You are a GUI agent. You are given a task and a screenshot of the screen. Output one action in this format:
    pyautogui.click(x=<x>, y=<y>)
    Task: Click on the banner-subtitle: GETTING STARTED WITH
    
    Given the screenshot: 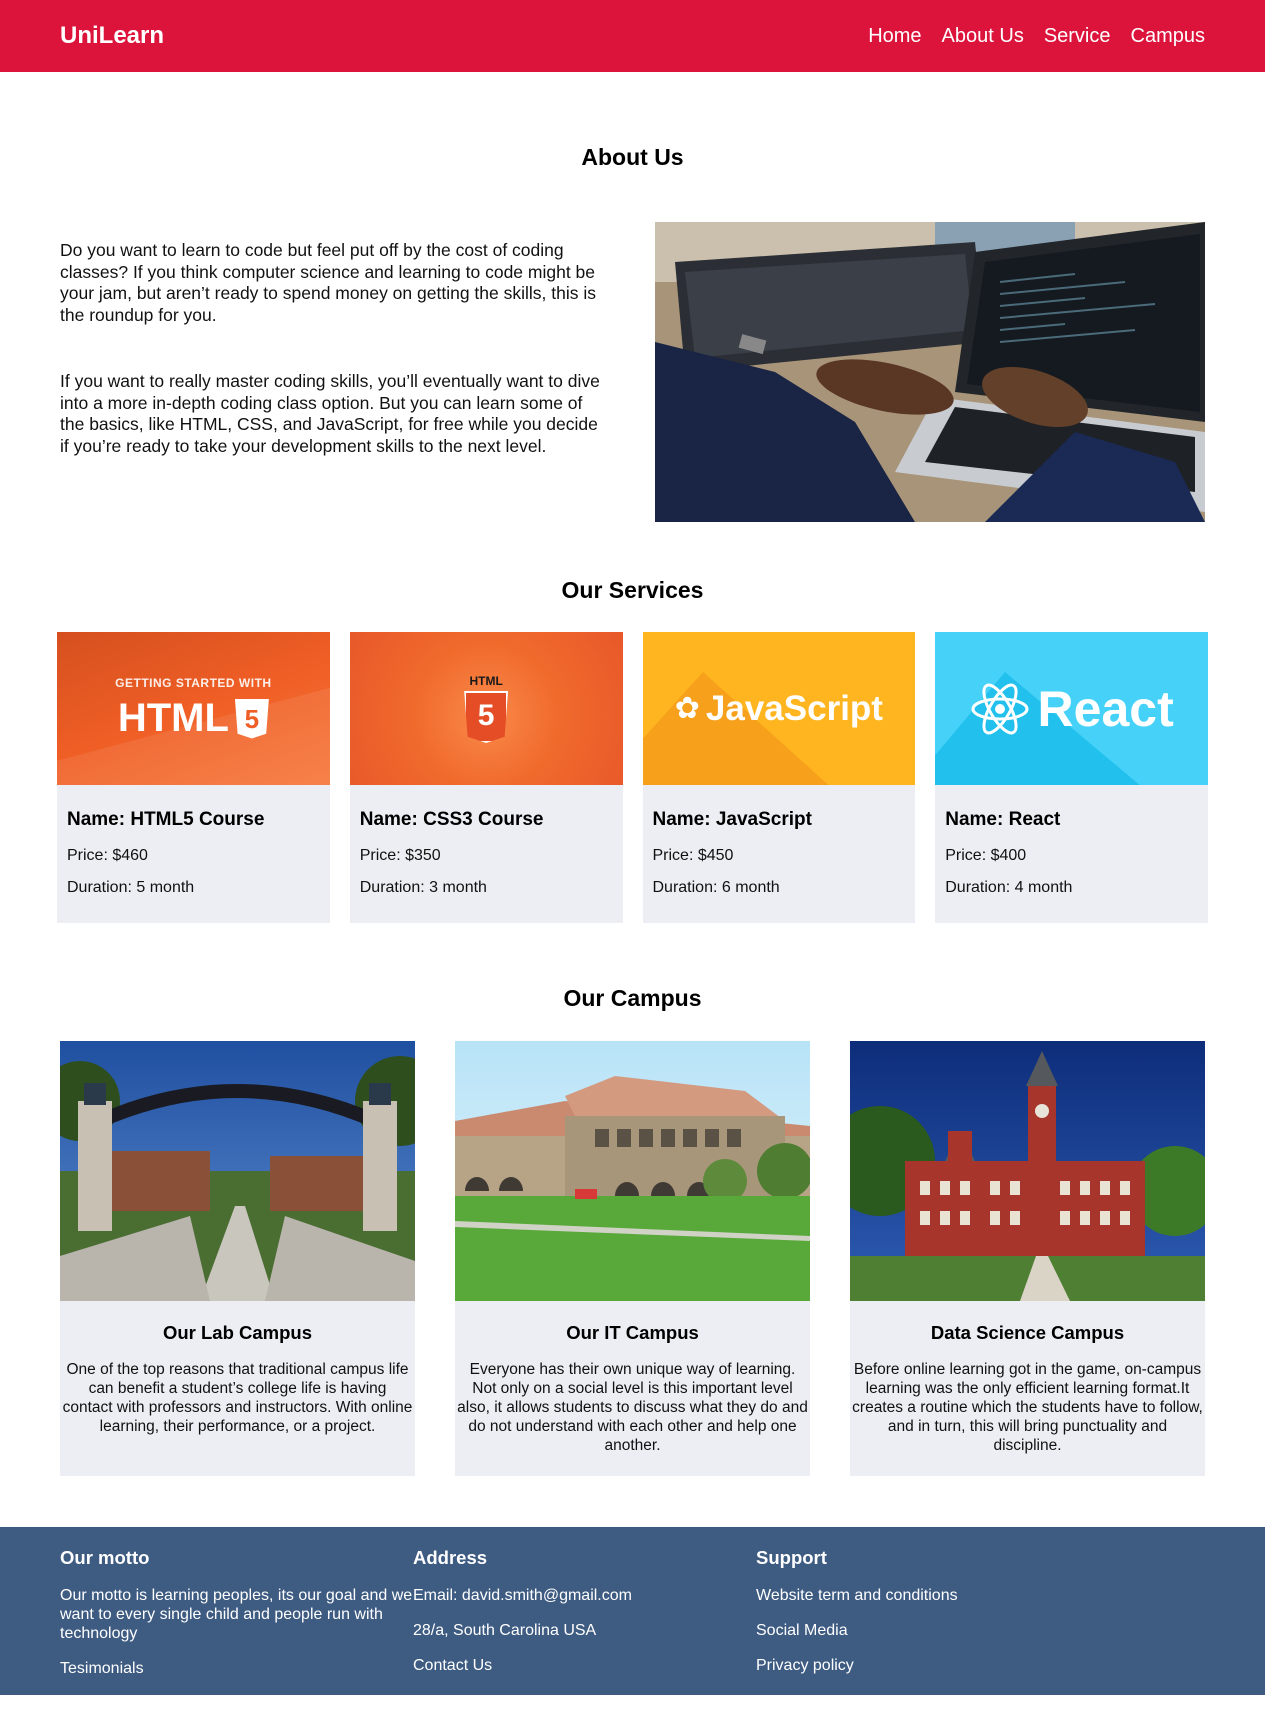 What is the action you would take?
    pyautogui.click(x=193, y=683)
    